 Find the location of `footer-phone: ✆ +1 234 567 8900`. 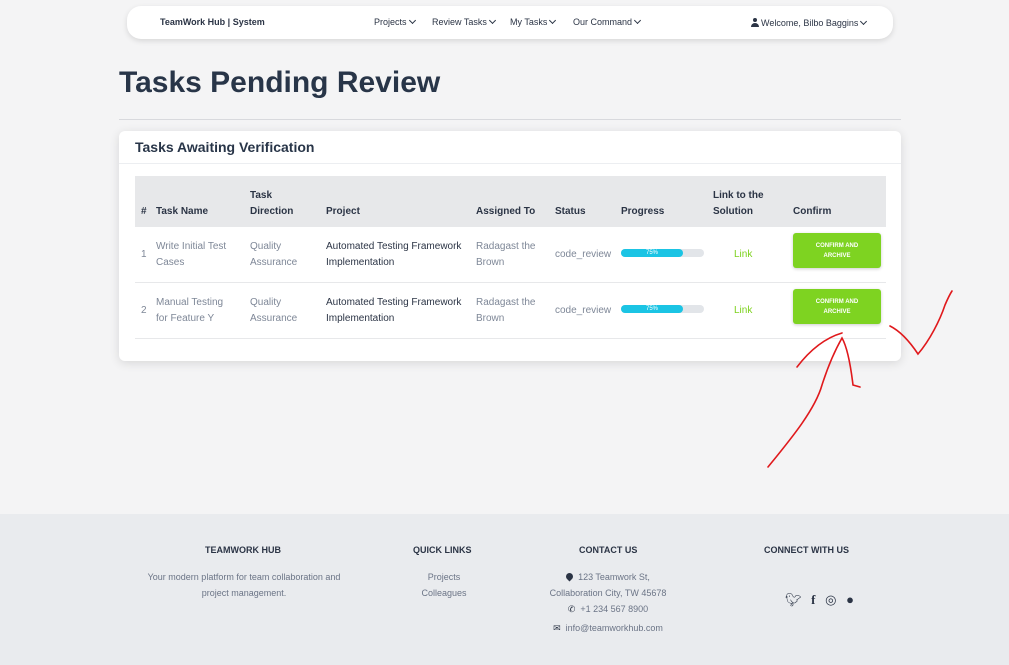

footer-phone: ✆ +1 234 567 8900 is located at coordinates (608, 609).